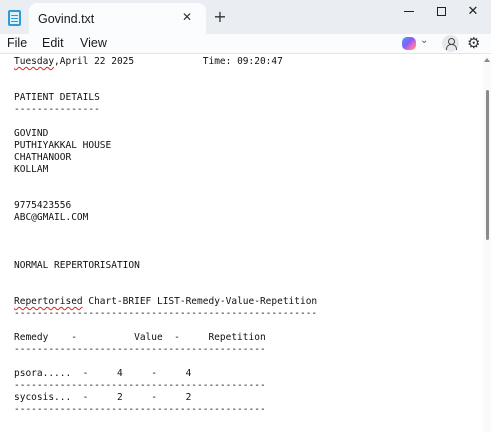 This screenshot has width=491, height=432. What do you see at coordinates (77, 265) in the screenshot?
I see `normal-repertorisation-heading: NORMAL REPERTORISATION` at bounding box center [77, 265].